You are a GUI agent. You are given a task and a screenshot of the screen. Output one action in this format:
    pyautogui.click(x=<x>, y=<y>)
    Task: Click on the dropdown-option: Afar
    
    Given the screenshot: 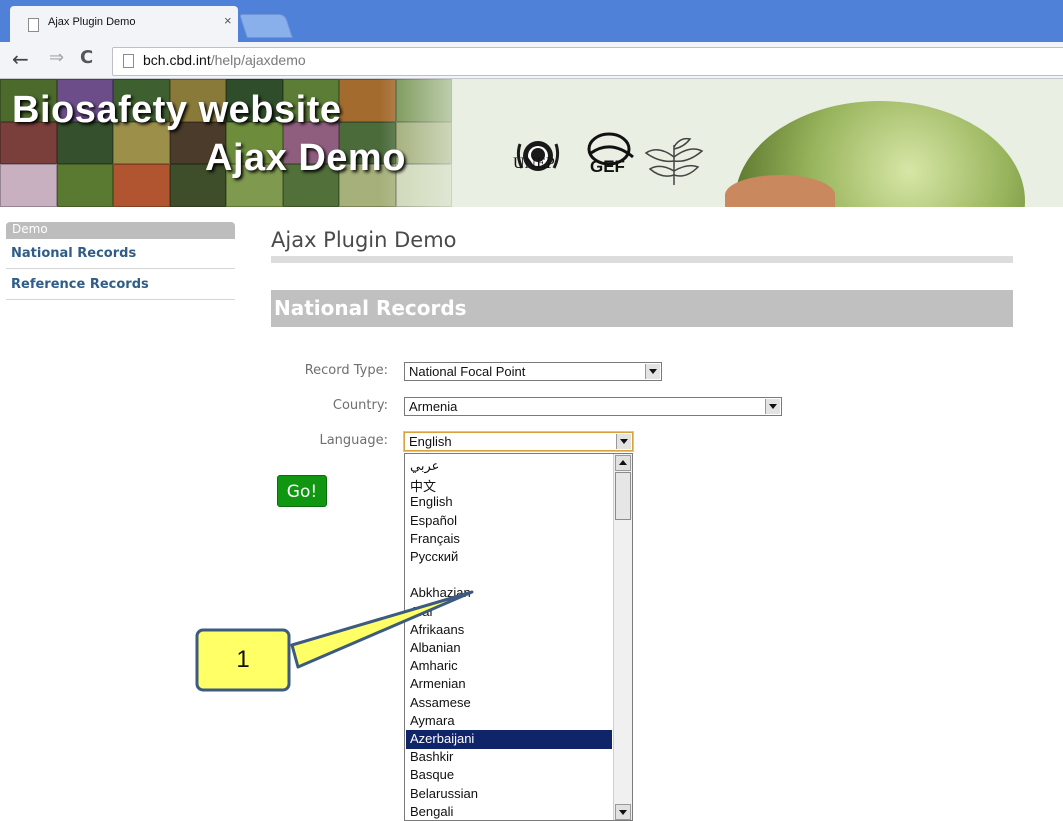 What is the action you would take?
    pyautogui.click(x=509, y=612)
    